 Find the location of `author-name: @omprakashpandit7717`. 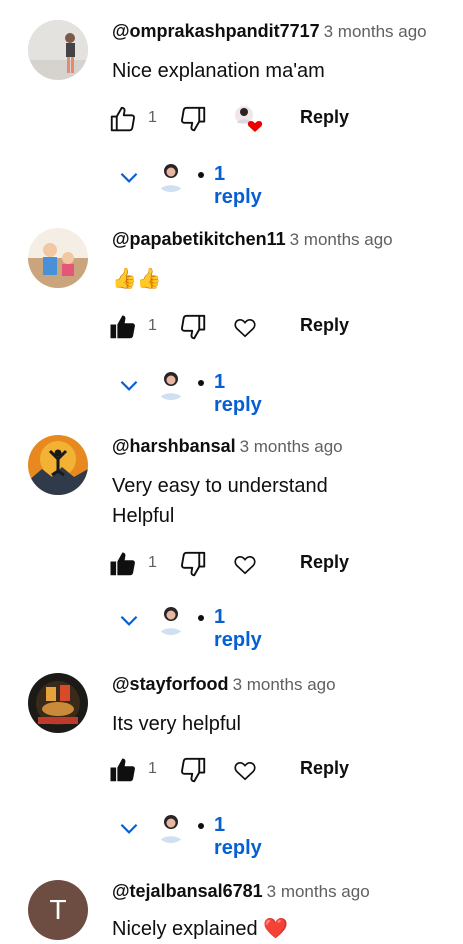

author-name: @omprakashpandit7717 is located at coordinates (216, 31).